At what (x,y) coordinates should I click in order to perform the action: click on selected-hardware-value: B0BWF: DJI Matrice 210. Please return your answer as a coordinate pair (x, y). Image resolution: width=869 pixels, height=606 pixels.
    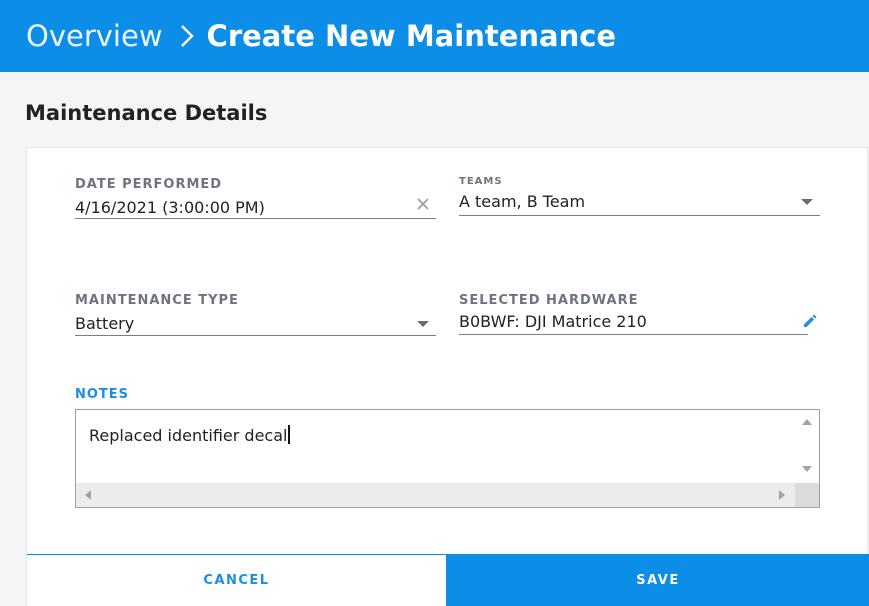
    Looking at the image, I should click on (553, 321).